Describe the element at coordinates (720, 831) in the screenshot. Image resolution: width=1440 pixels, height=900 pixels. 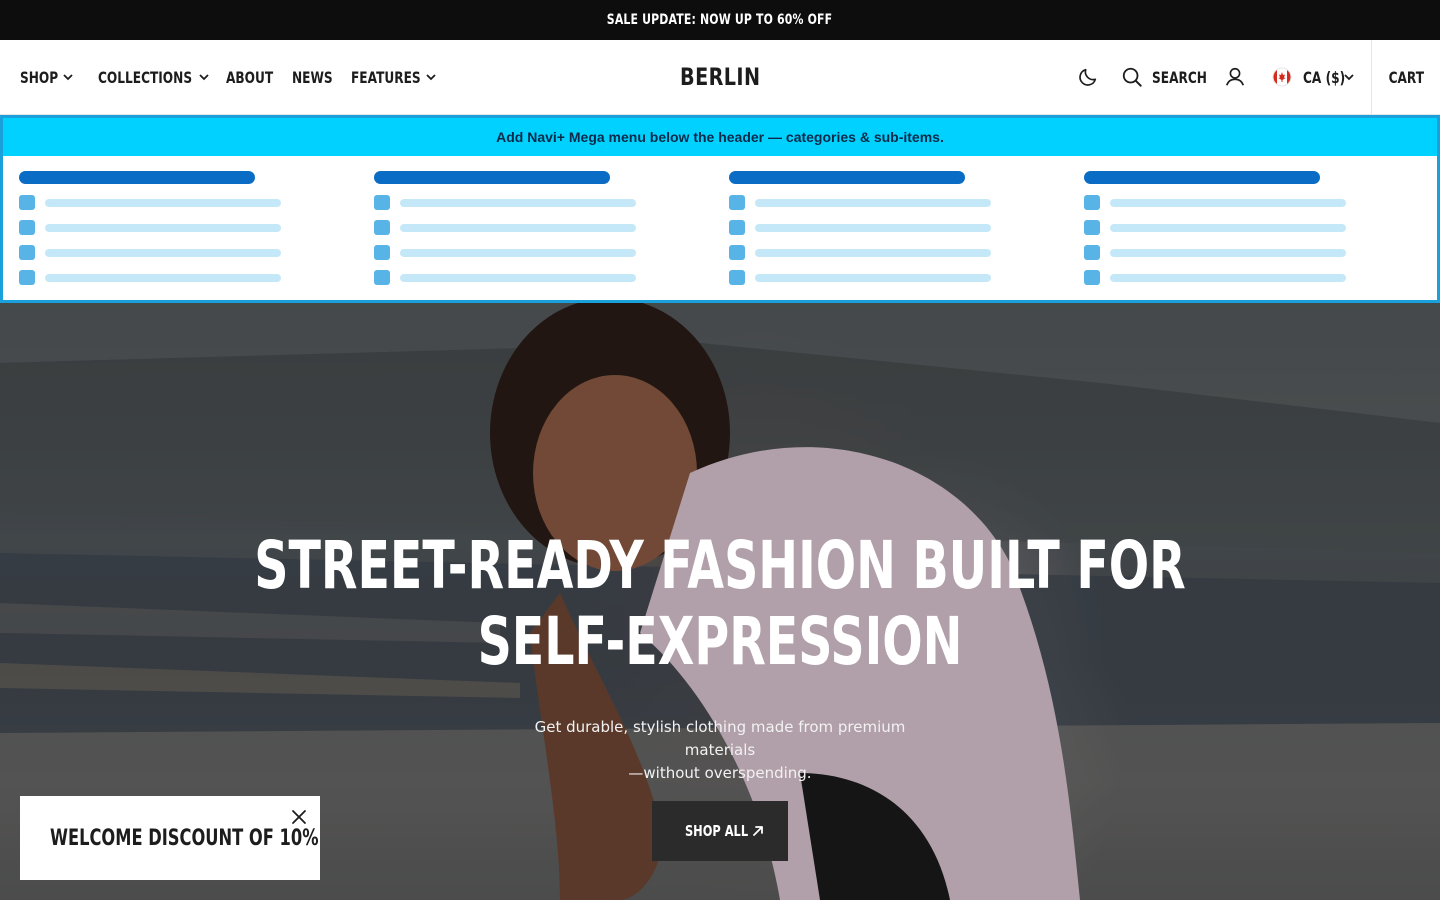
I see `shop-all-button: SHOP ALL` at that location.